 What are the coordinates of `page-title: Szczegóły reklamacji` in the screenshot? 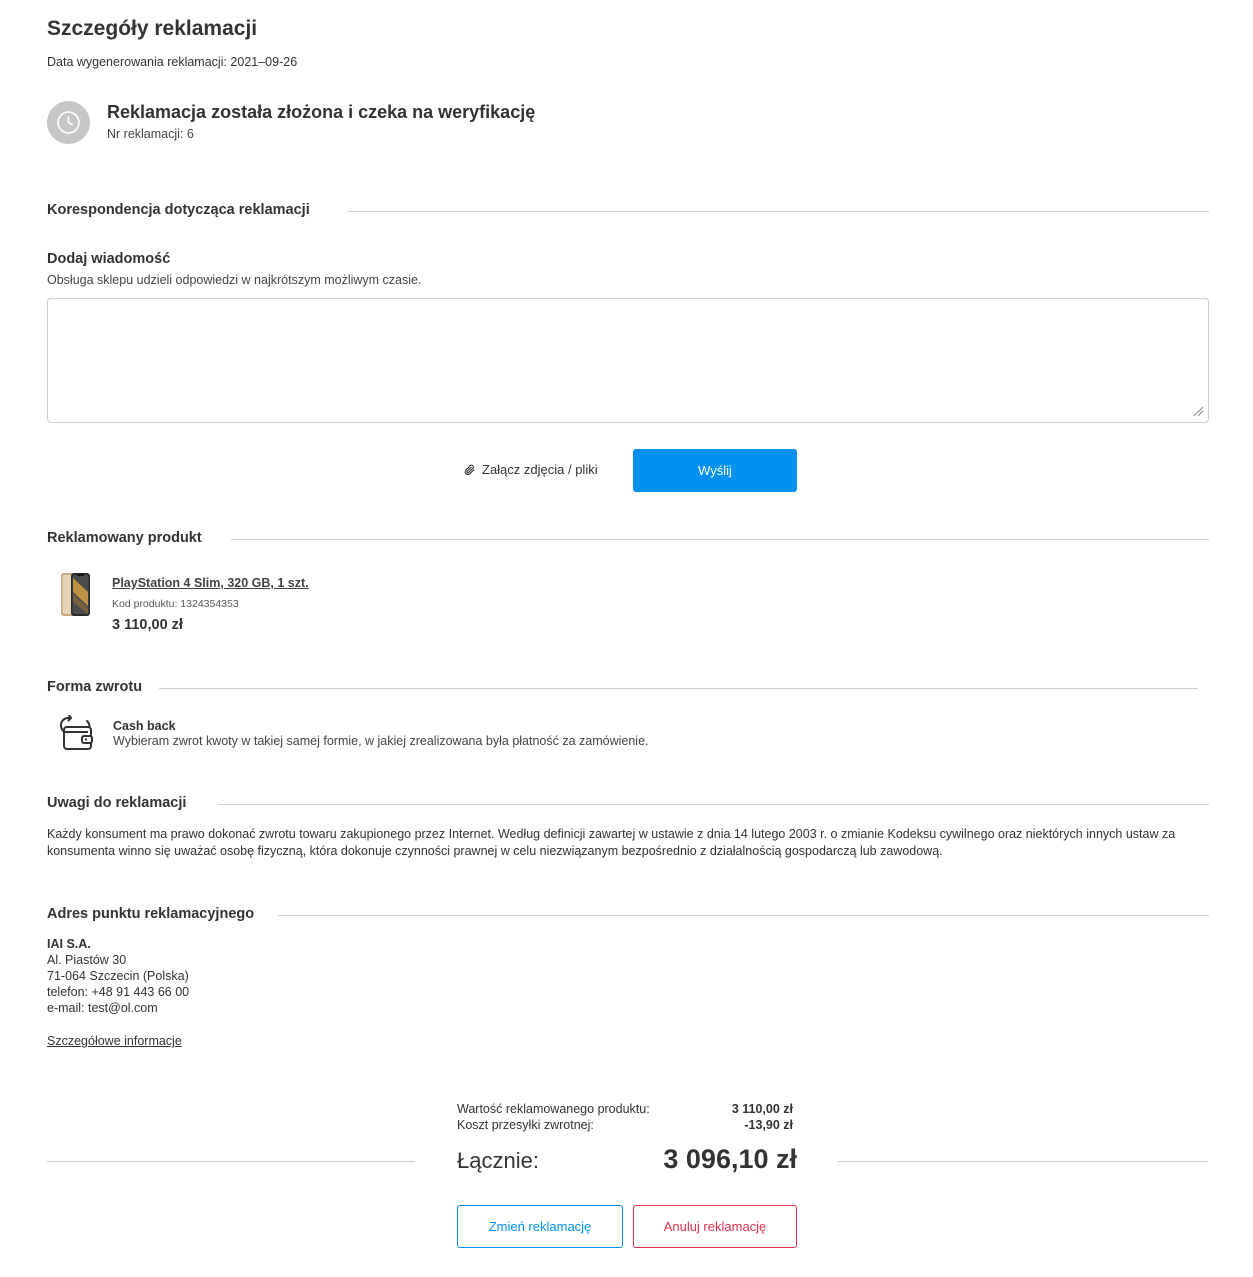 It's located at (152, 28).